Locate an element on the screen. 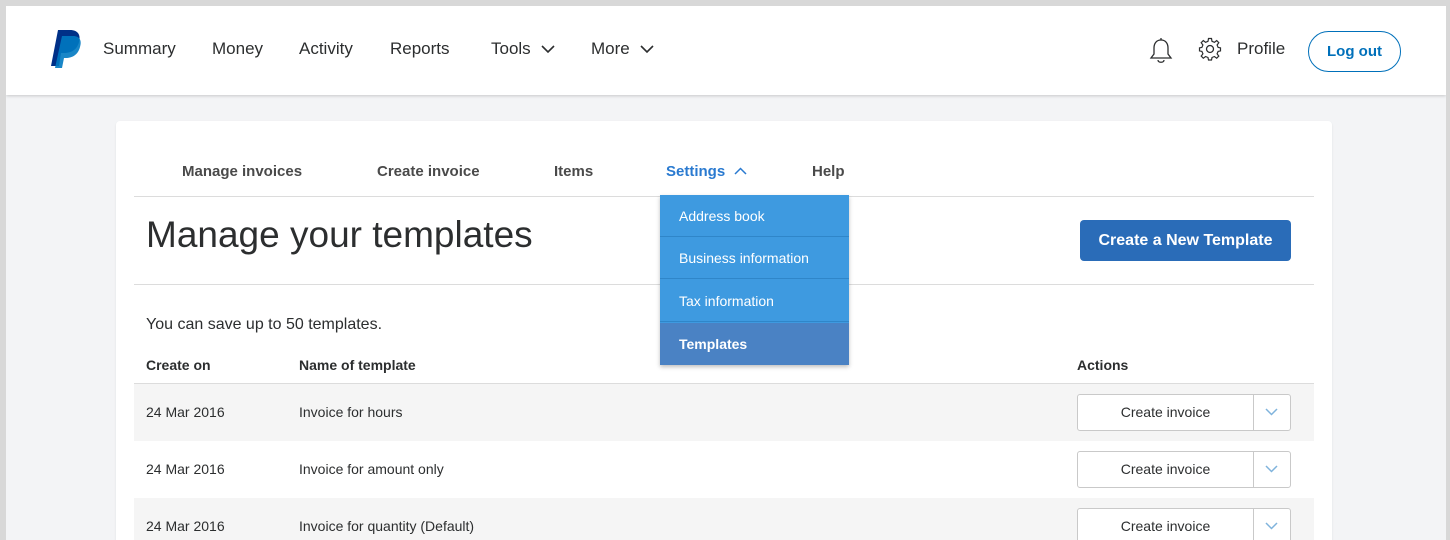  nav-more-label: More is located at coordinates (610, 48).